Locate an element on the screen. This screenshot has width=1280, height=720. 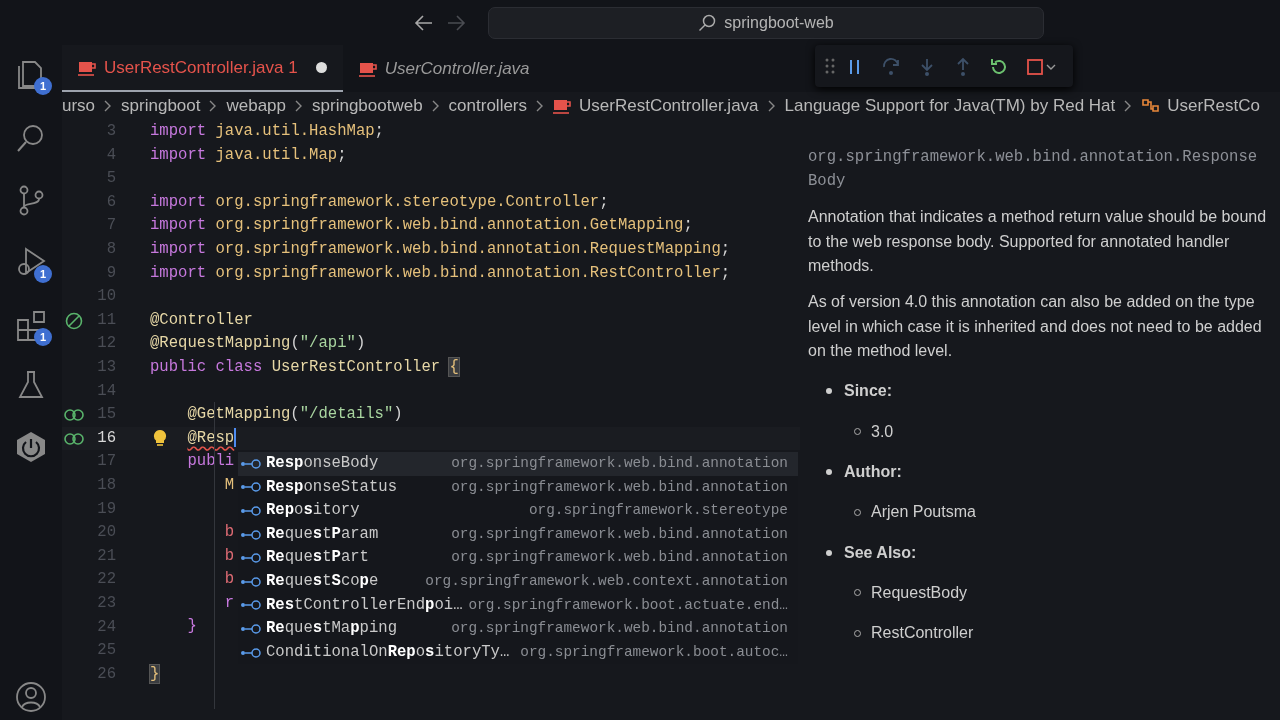
line-number: 16 is located at coordinates (106, 438).